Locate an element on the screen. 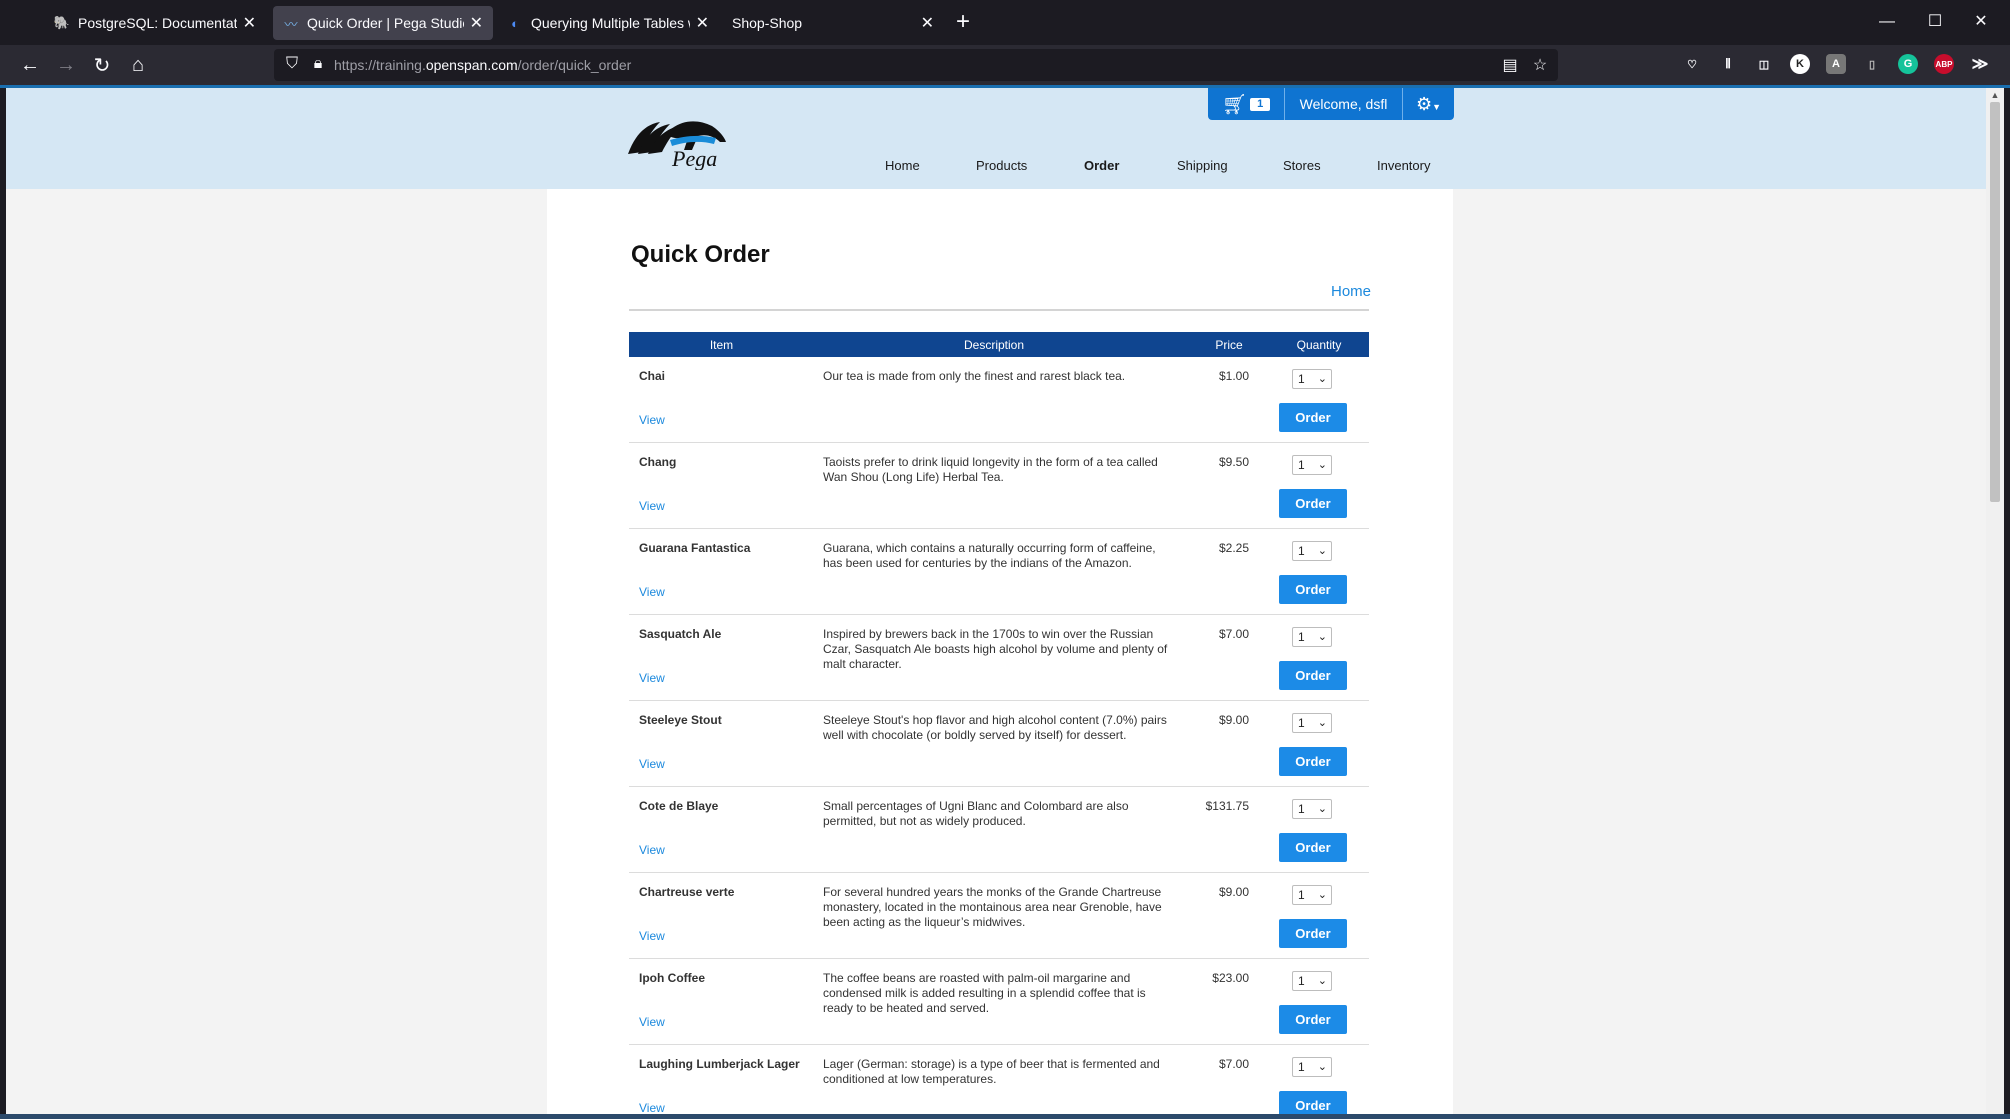 The image size is (2010, 1119). nav-inventory: Inventory is located at coordinates (1403, 165).